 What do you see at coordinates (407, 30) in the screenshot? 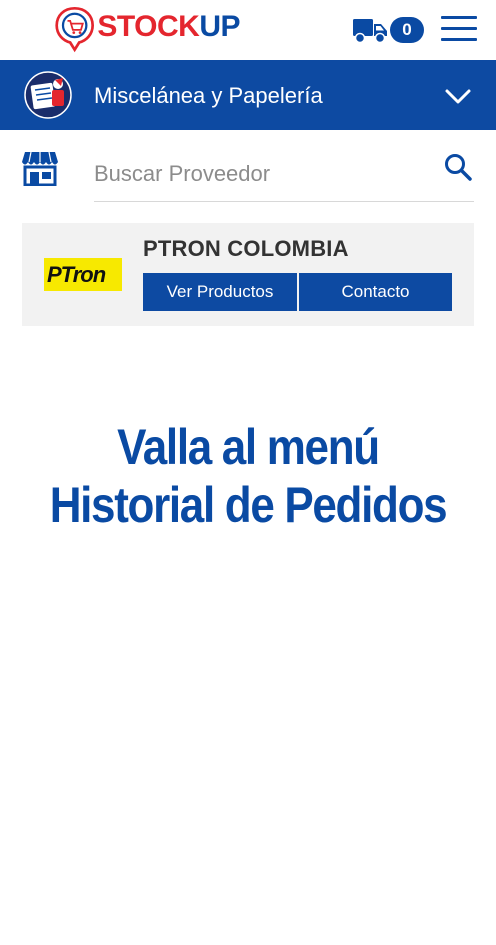
I see `cart-count-badge: 0` at bounding box center [407, 30].